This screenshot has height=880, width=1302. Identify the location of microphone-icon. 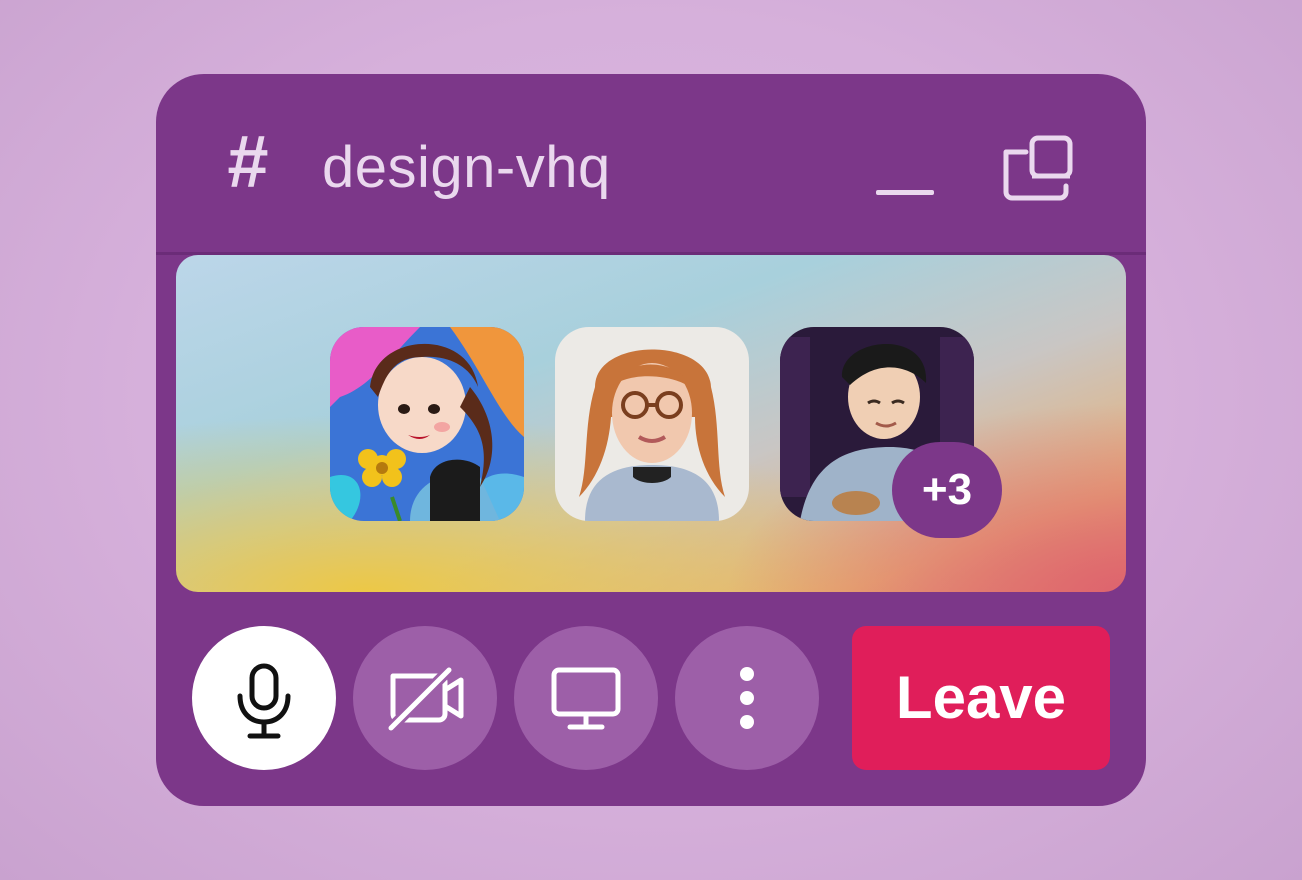
(264, 701).